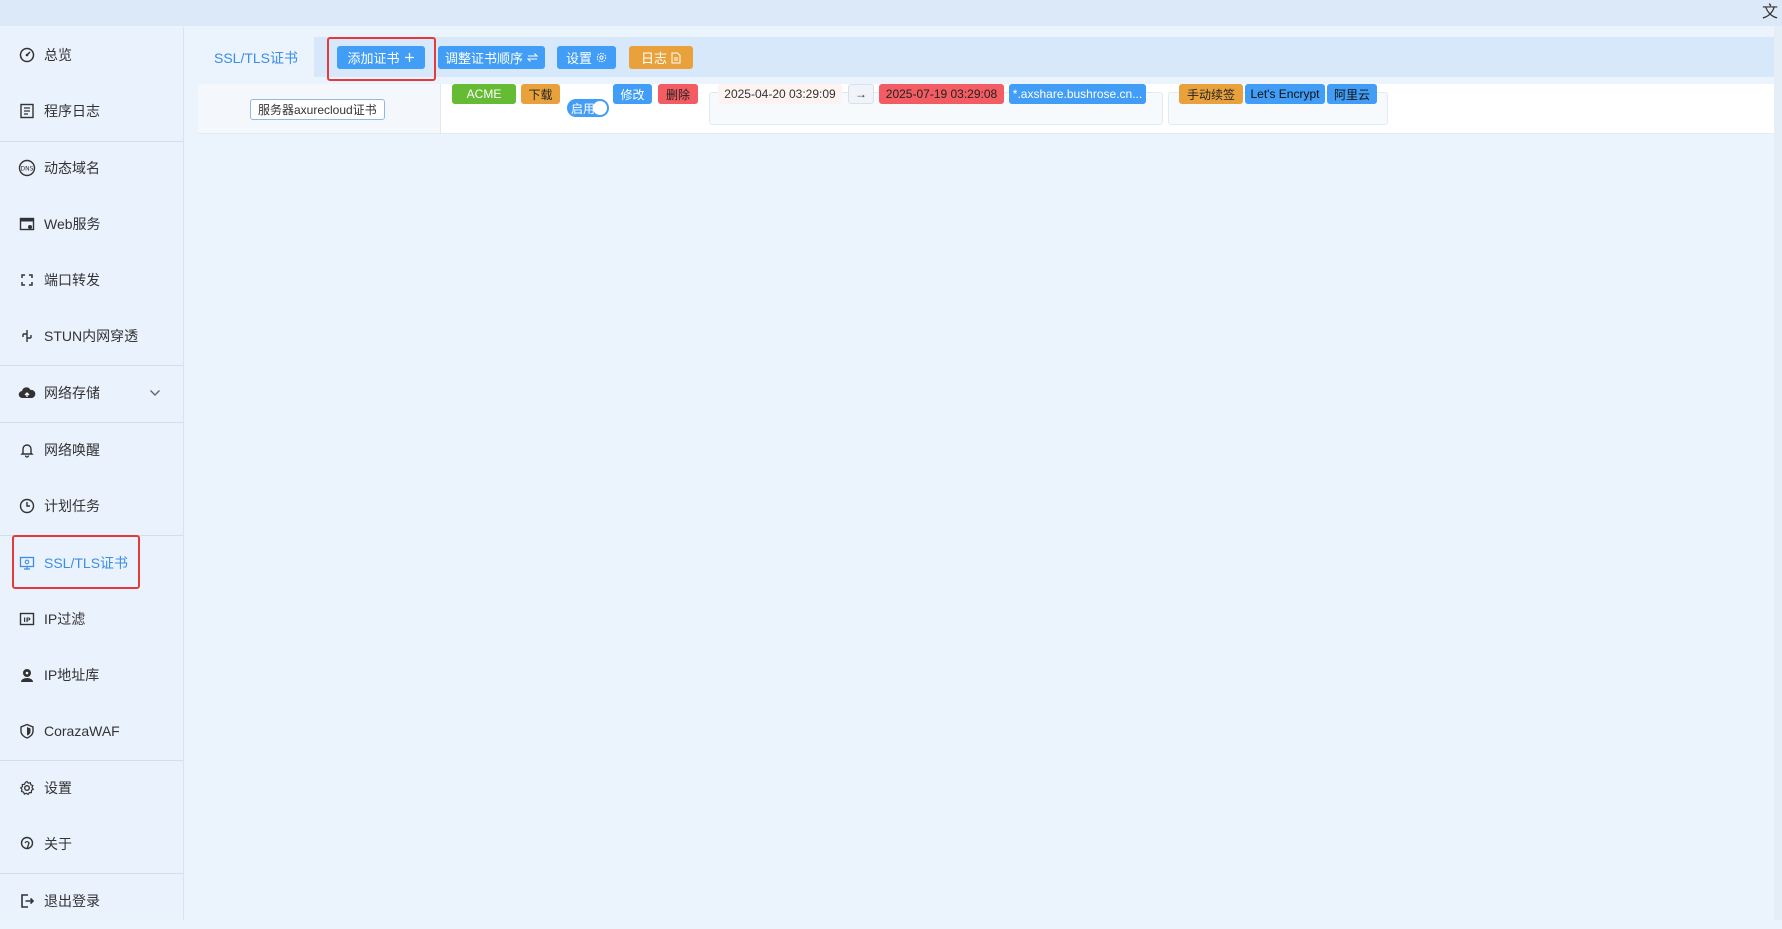 This screenshot has height=929, width=1782. What do you see at coordinates (91, 55) in the screenshot?
I see `sidebar-item-overview: 总览` at bounding box center [91, 55].